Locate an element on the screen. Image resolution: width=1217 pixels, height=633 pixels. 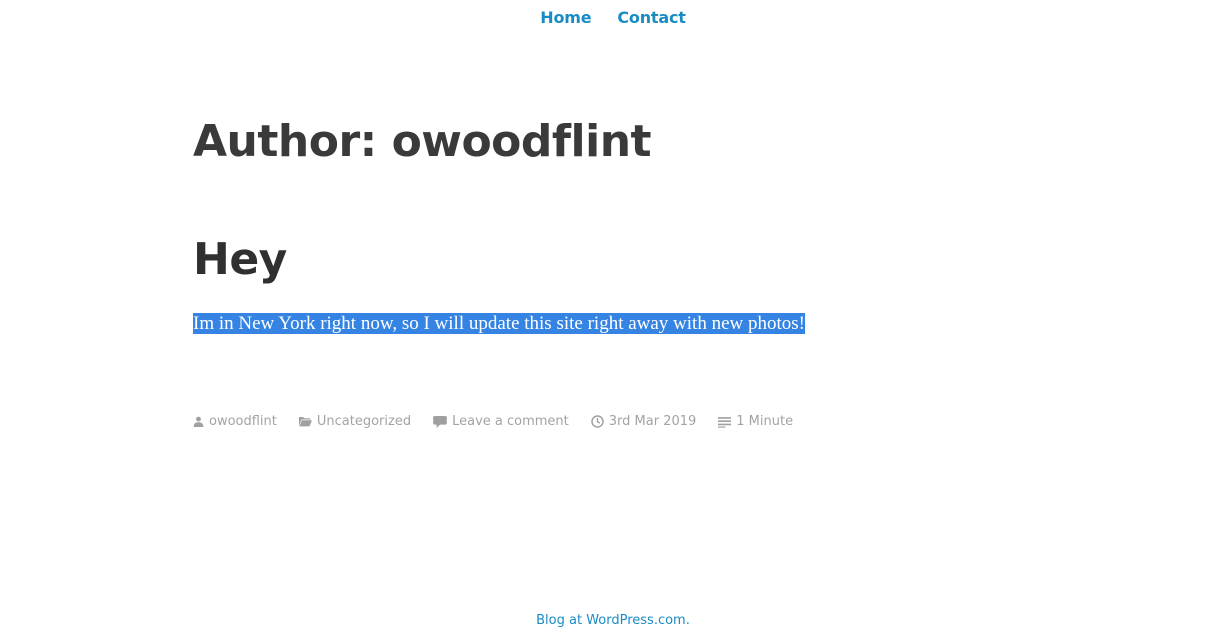
nav-item-home: Home is located at coordinates (565, 17).